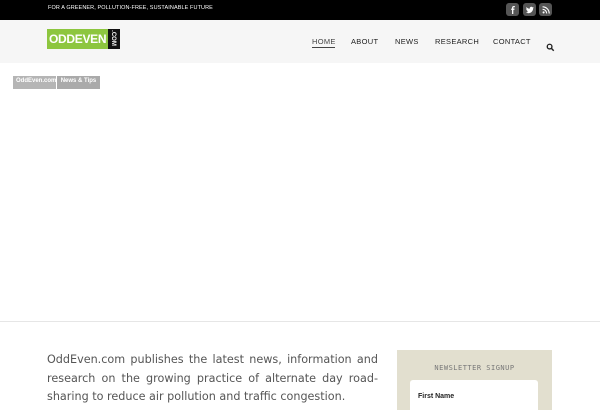 Image resolution: width=600 pixels, height=420 pixels. What do you see at coordinates (364, 41) in the screenshot?
I see `nav-about: ABOUT` at bounding box center [364, 41].